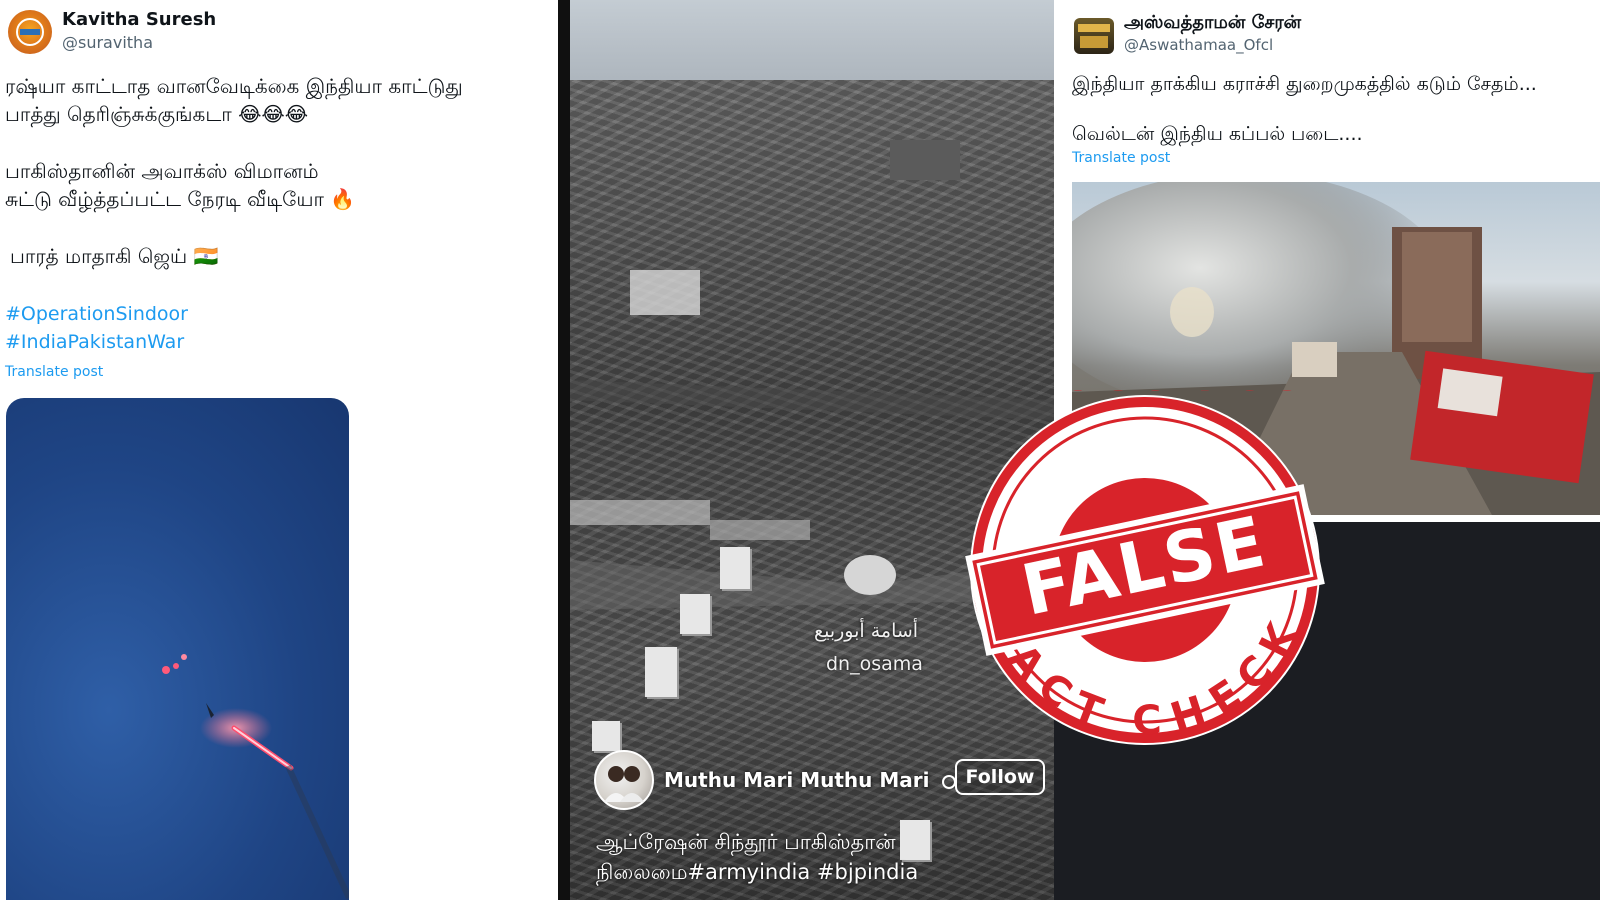 This screenshot has height=900, width=1600. I want to click on aswathamaa-avatar, so click(1094, 36).